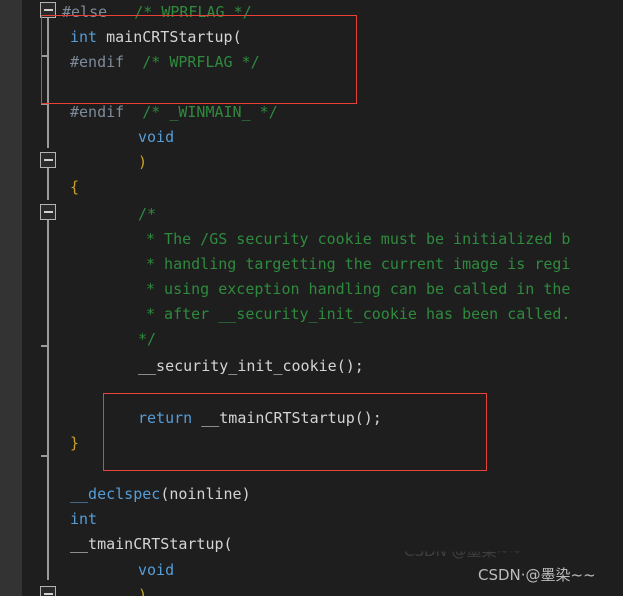  Describe the element at coordinates (29, 298) in the screenshot. I see `editor-gutter-inner` at that location.